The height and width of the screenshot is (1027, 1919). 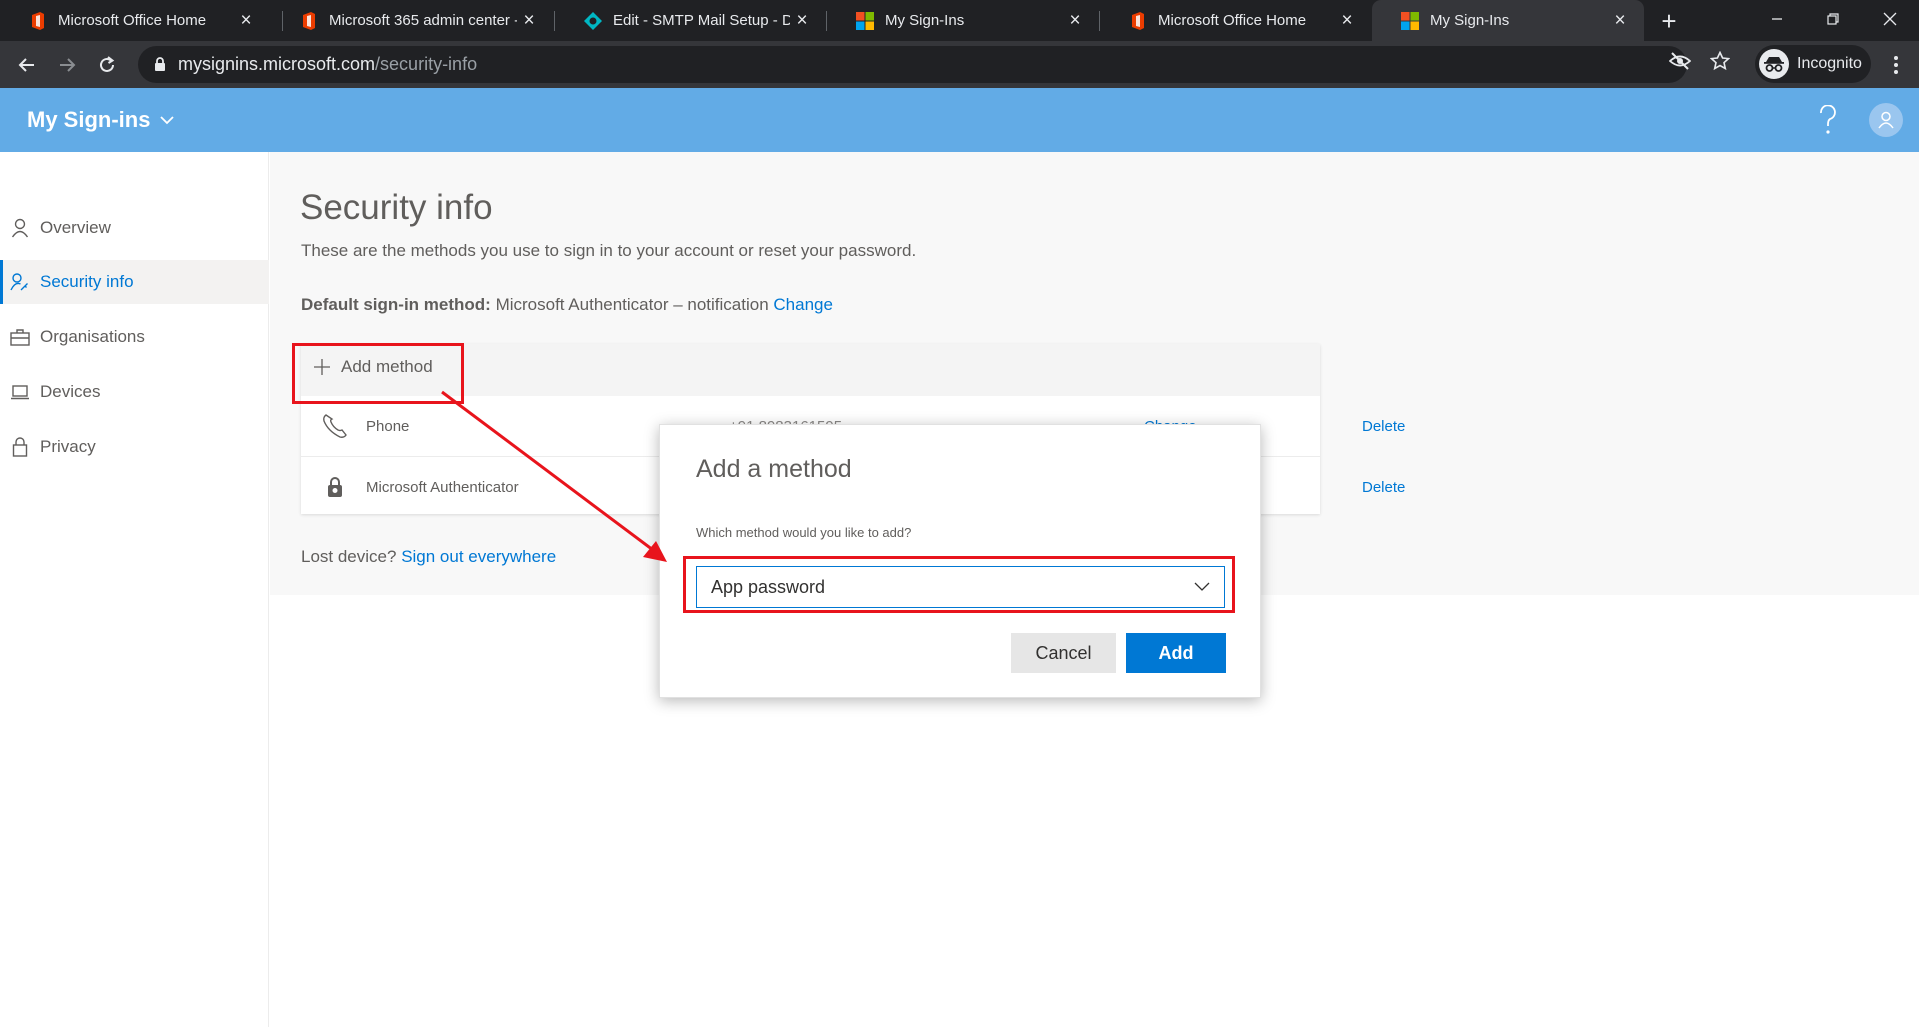 I want to click on eye-off-icon, so click(x=1680, y=61).